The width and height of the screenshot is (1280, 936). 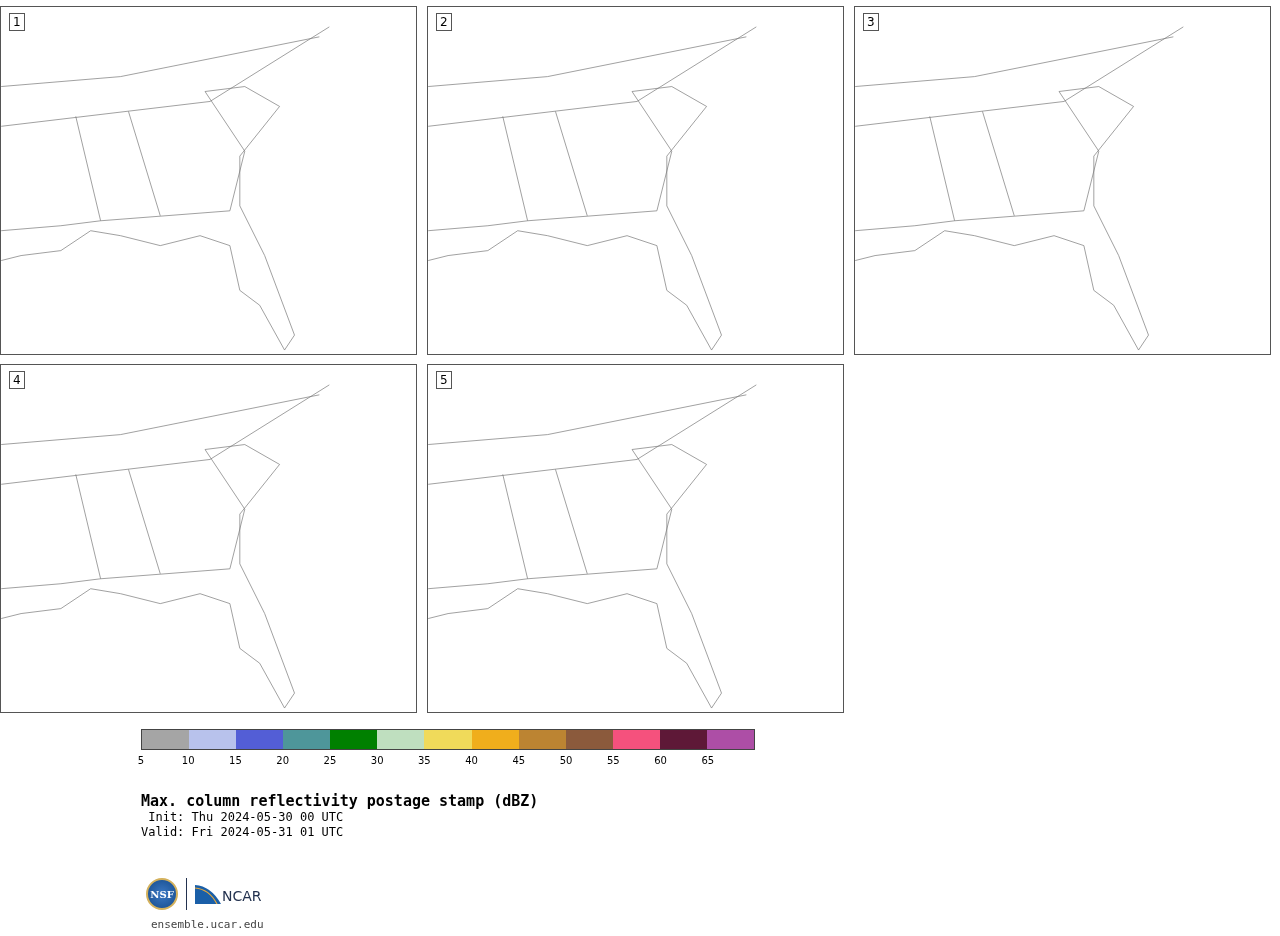 I want to click on ncar-logo: NCAR, so click(x=228, y=894).